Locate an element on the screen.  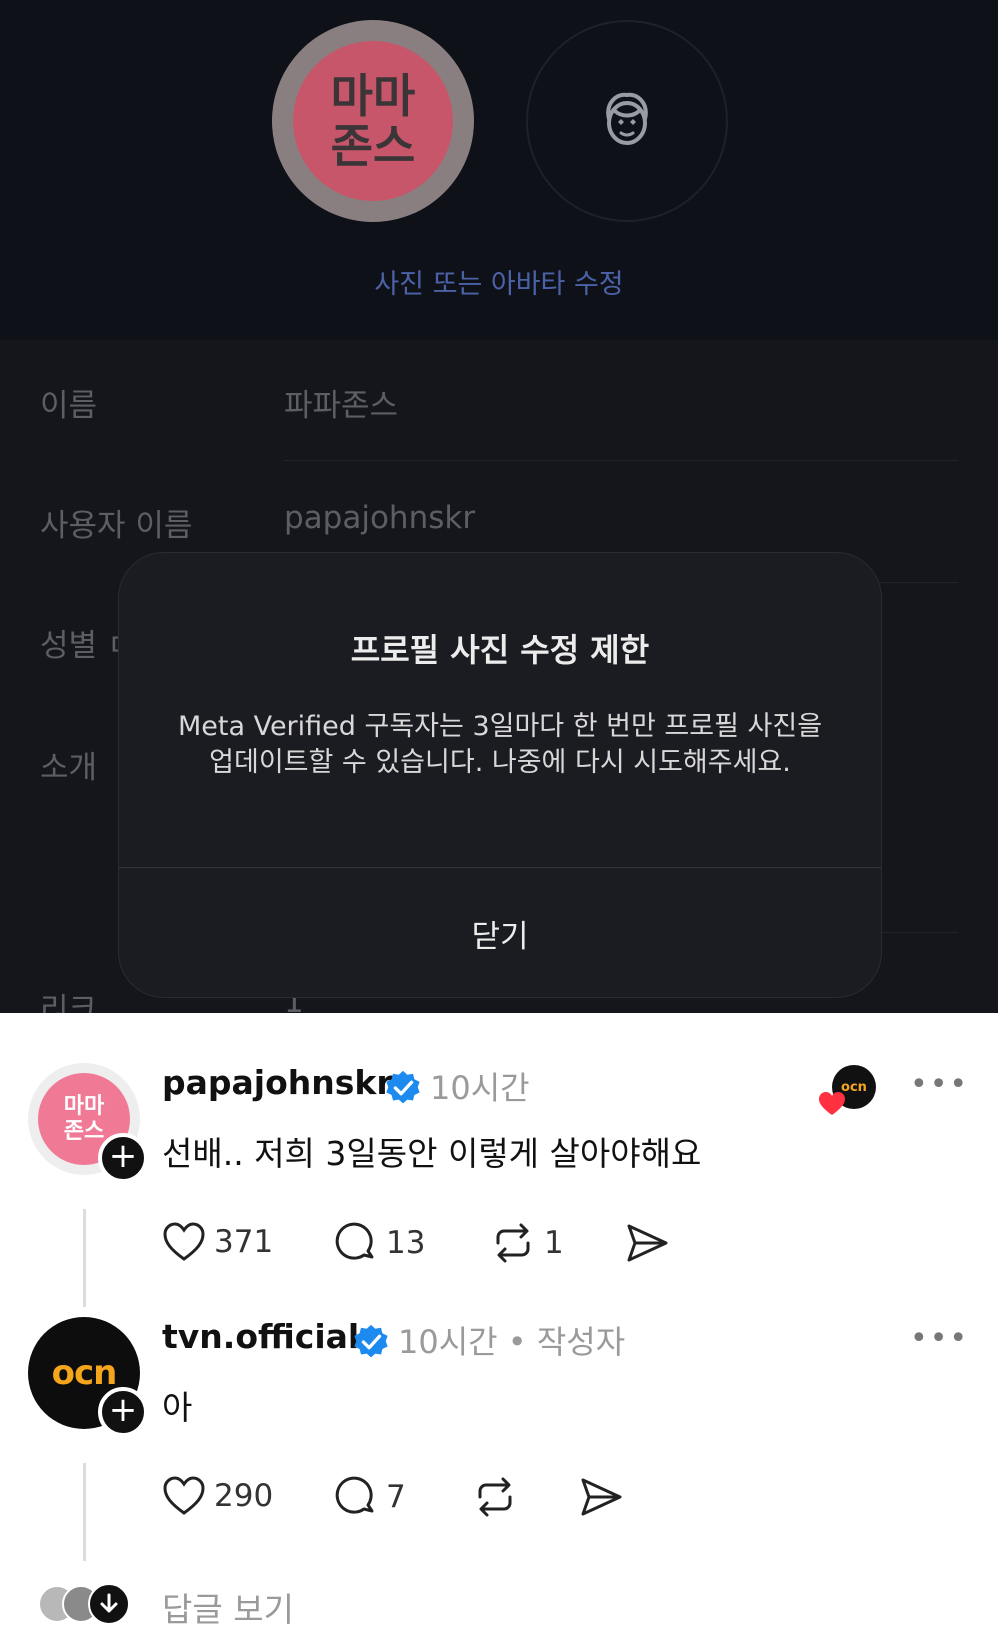
expand-arrow-icon is located at coordinates (109, 1604).